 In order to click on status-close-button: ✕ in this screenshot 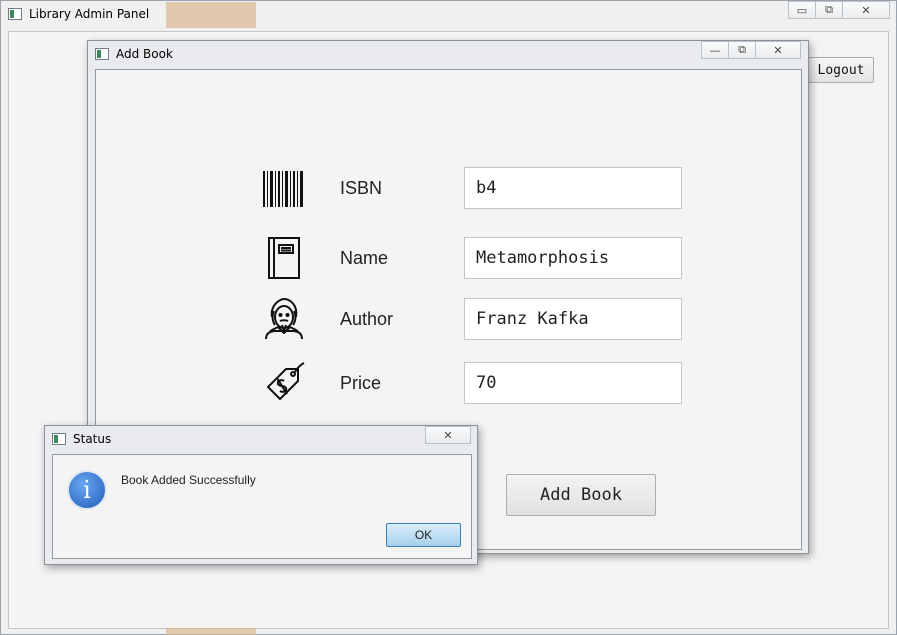, I will do `click(448, 435)`.